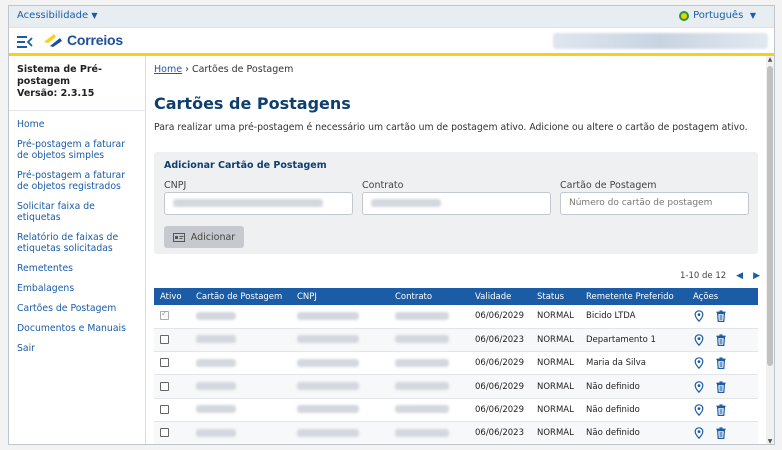 This screenshot has height=450, width=782. What do you see at coordinates (500, 340) in the screenshot?
I see `validity-cell: 06/06/2023` at bounding box center [500, 340].